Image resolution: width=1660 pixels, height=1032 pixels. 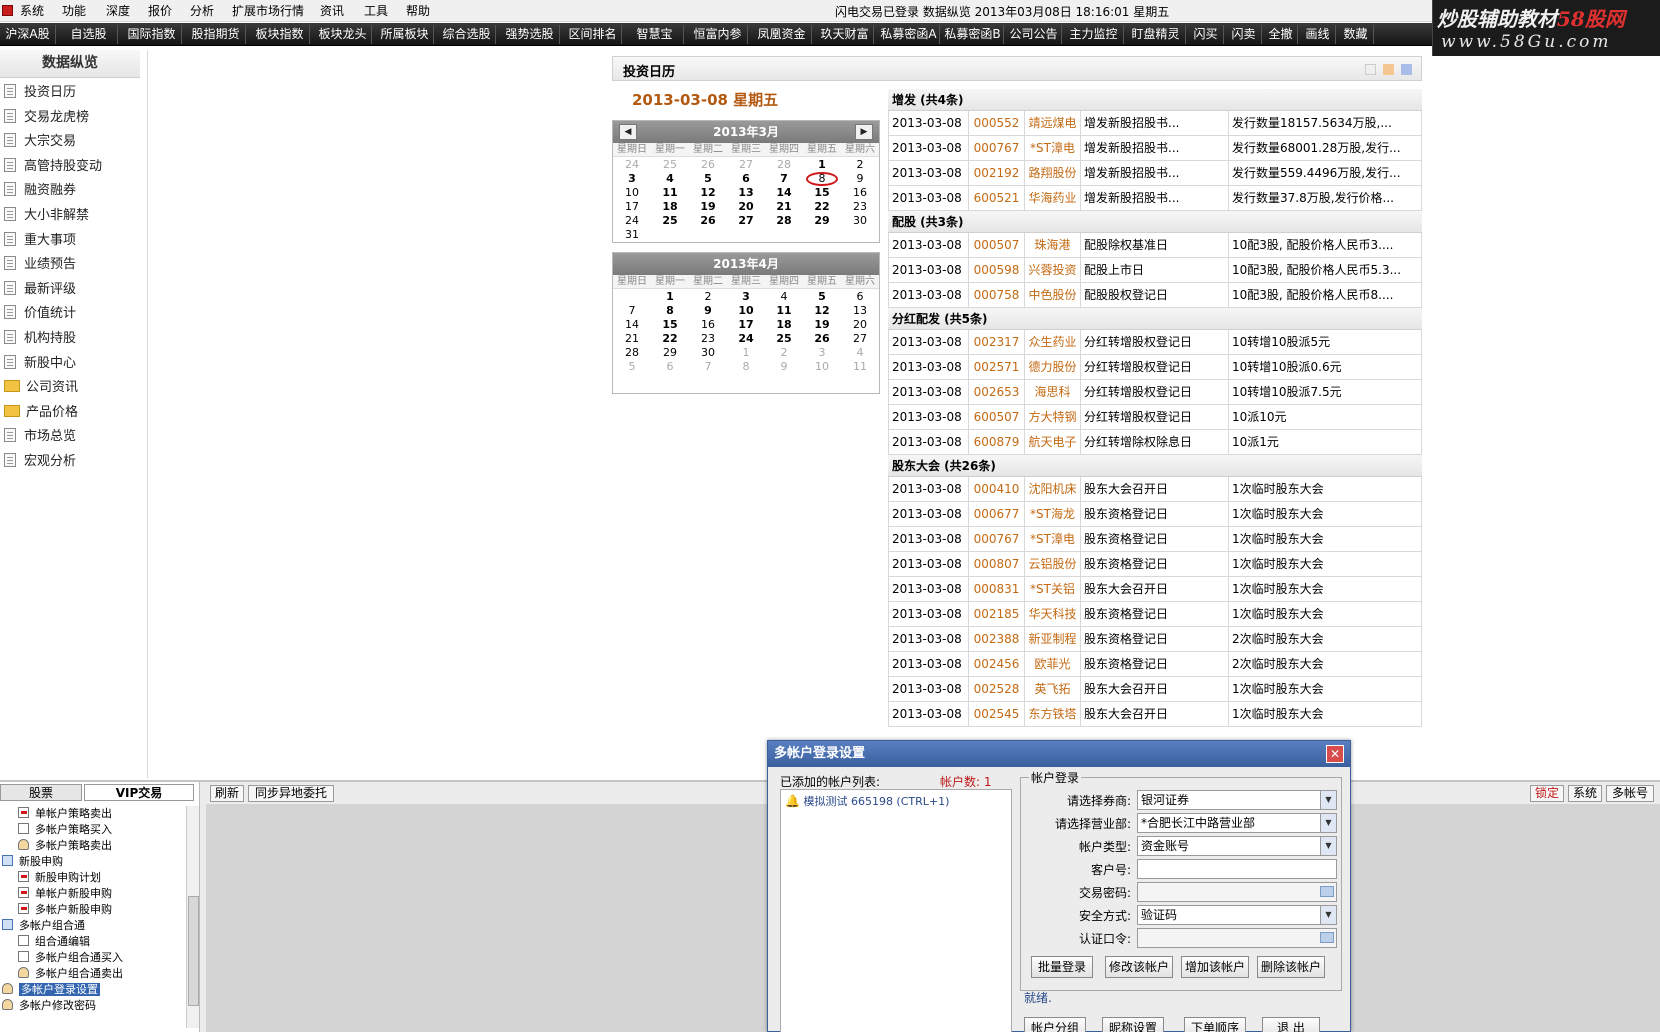 What do you see at coordinates (997, 539) in the screenshot?
I see `stock-code: 000767` at bounding box center [997, 539].